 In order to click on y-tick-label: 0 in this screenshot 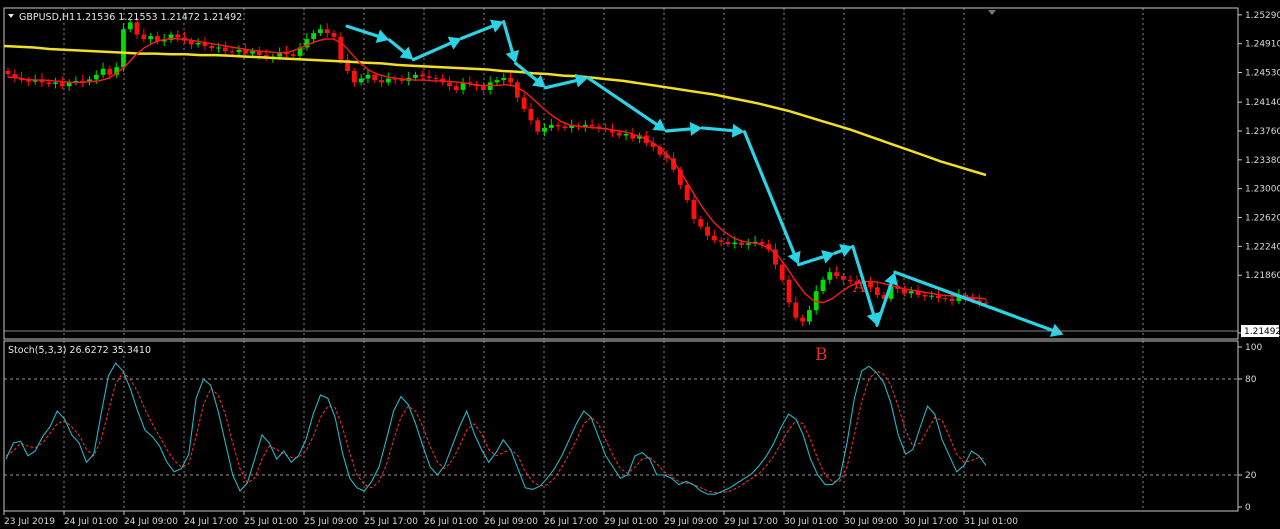, I will do `click(1248, 508)`.